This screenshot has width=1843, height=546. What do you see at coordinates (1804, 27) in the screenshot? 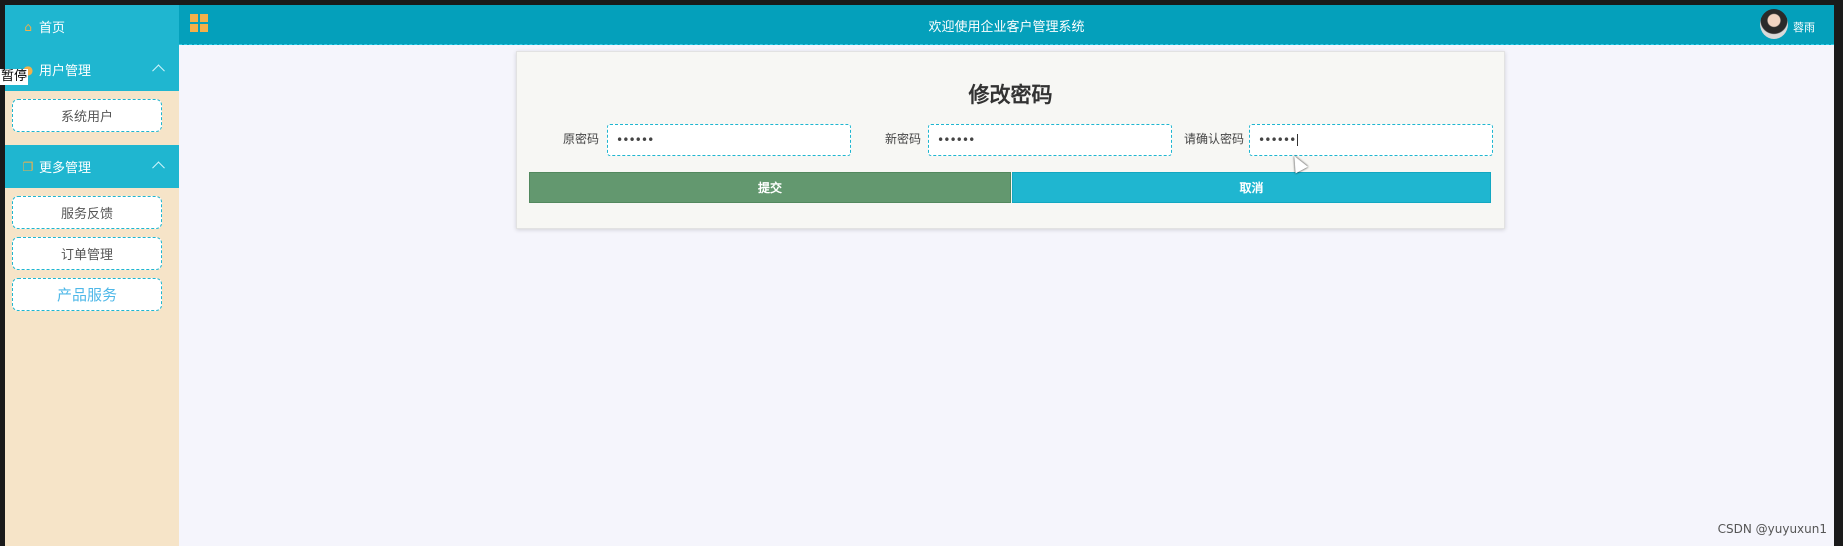
I see `username: 蓉雨` at bounding box center [1804, 27].